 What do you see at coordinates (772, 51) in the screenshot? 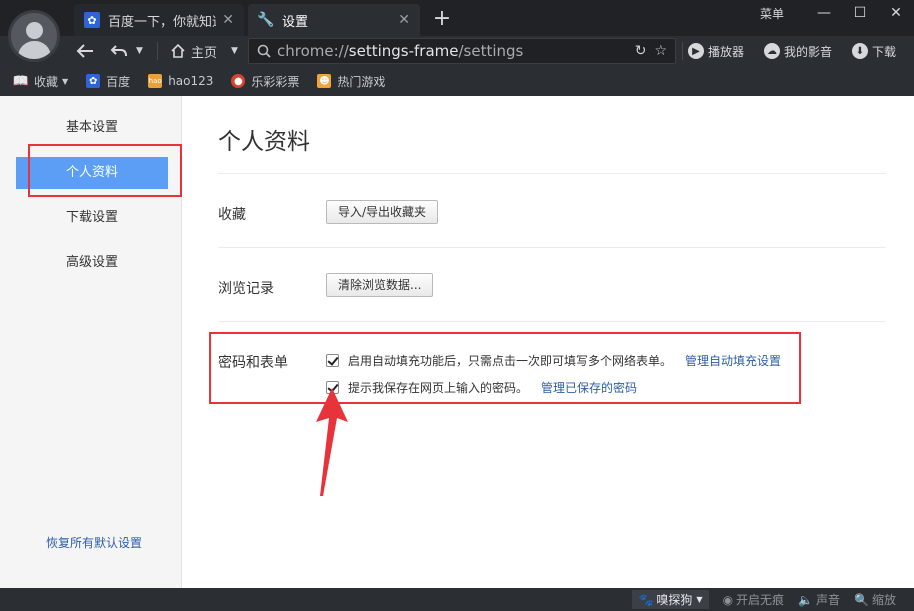
I see `cloud-icon: ☁` at bounding box center [772, 51].